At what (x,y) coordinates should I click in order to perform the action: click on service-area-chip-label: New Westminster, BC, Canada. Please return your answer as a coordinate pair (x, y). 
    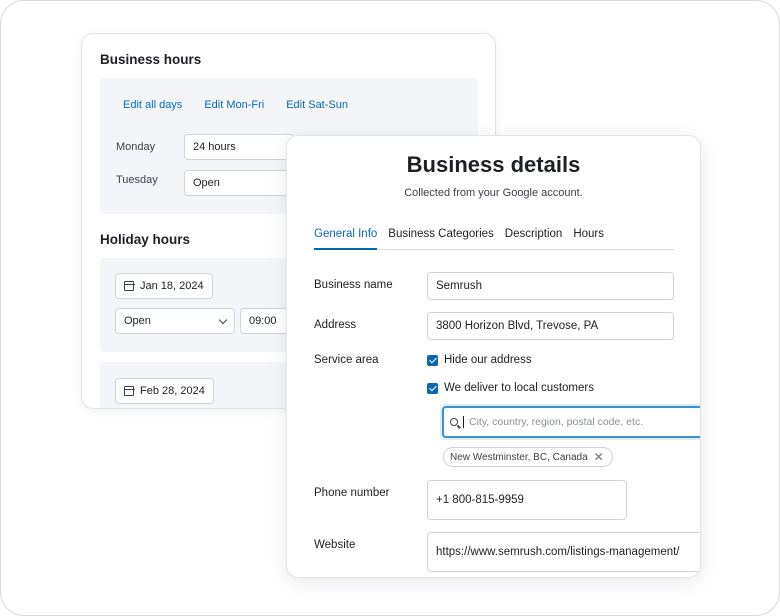
    Looking at the image, I should click on (519, 457).